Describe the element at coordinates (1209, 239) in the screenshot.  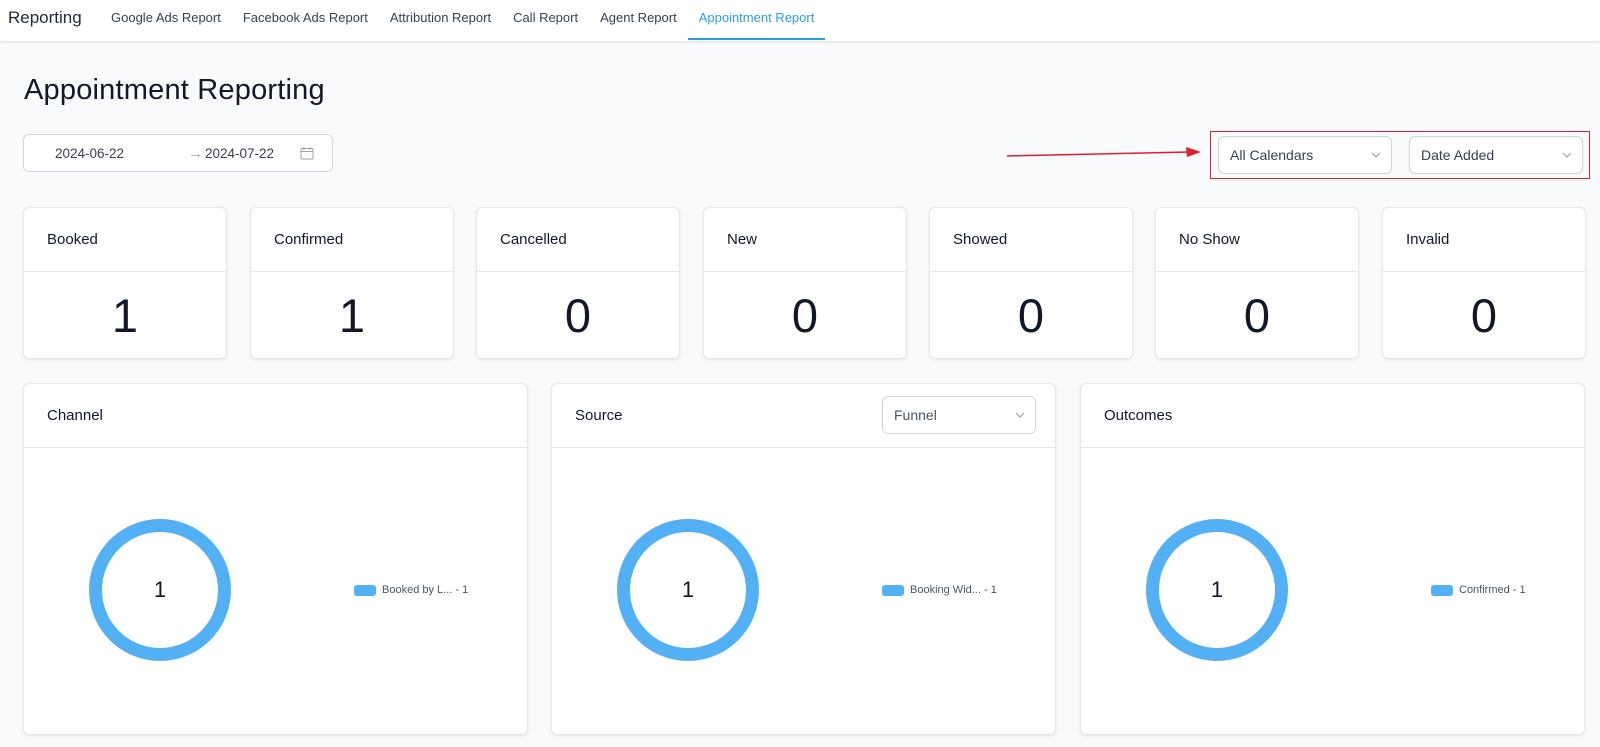
I see `stat-label: No Show` at that location.